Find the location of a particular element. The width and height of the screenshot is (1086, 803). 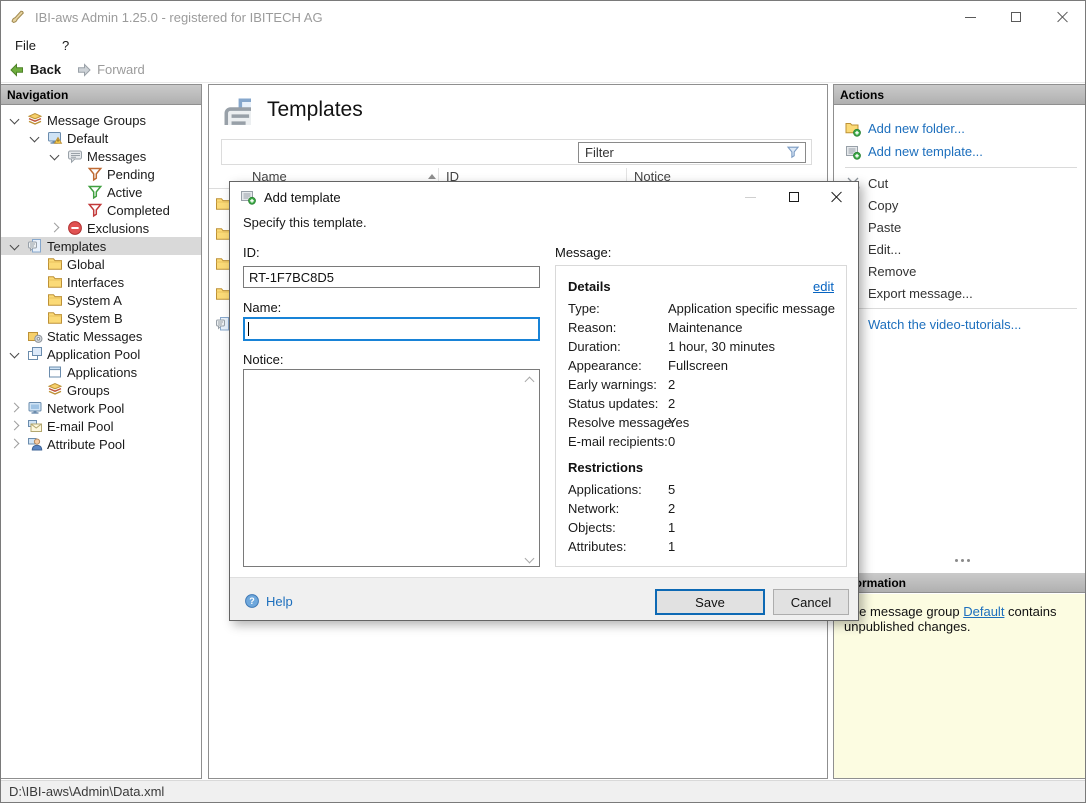

nav-item-active: Active is located at coordinates (101, 192).